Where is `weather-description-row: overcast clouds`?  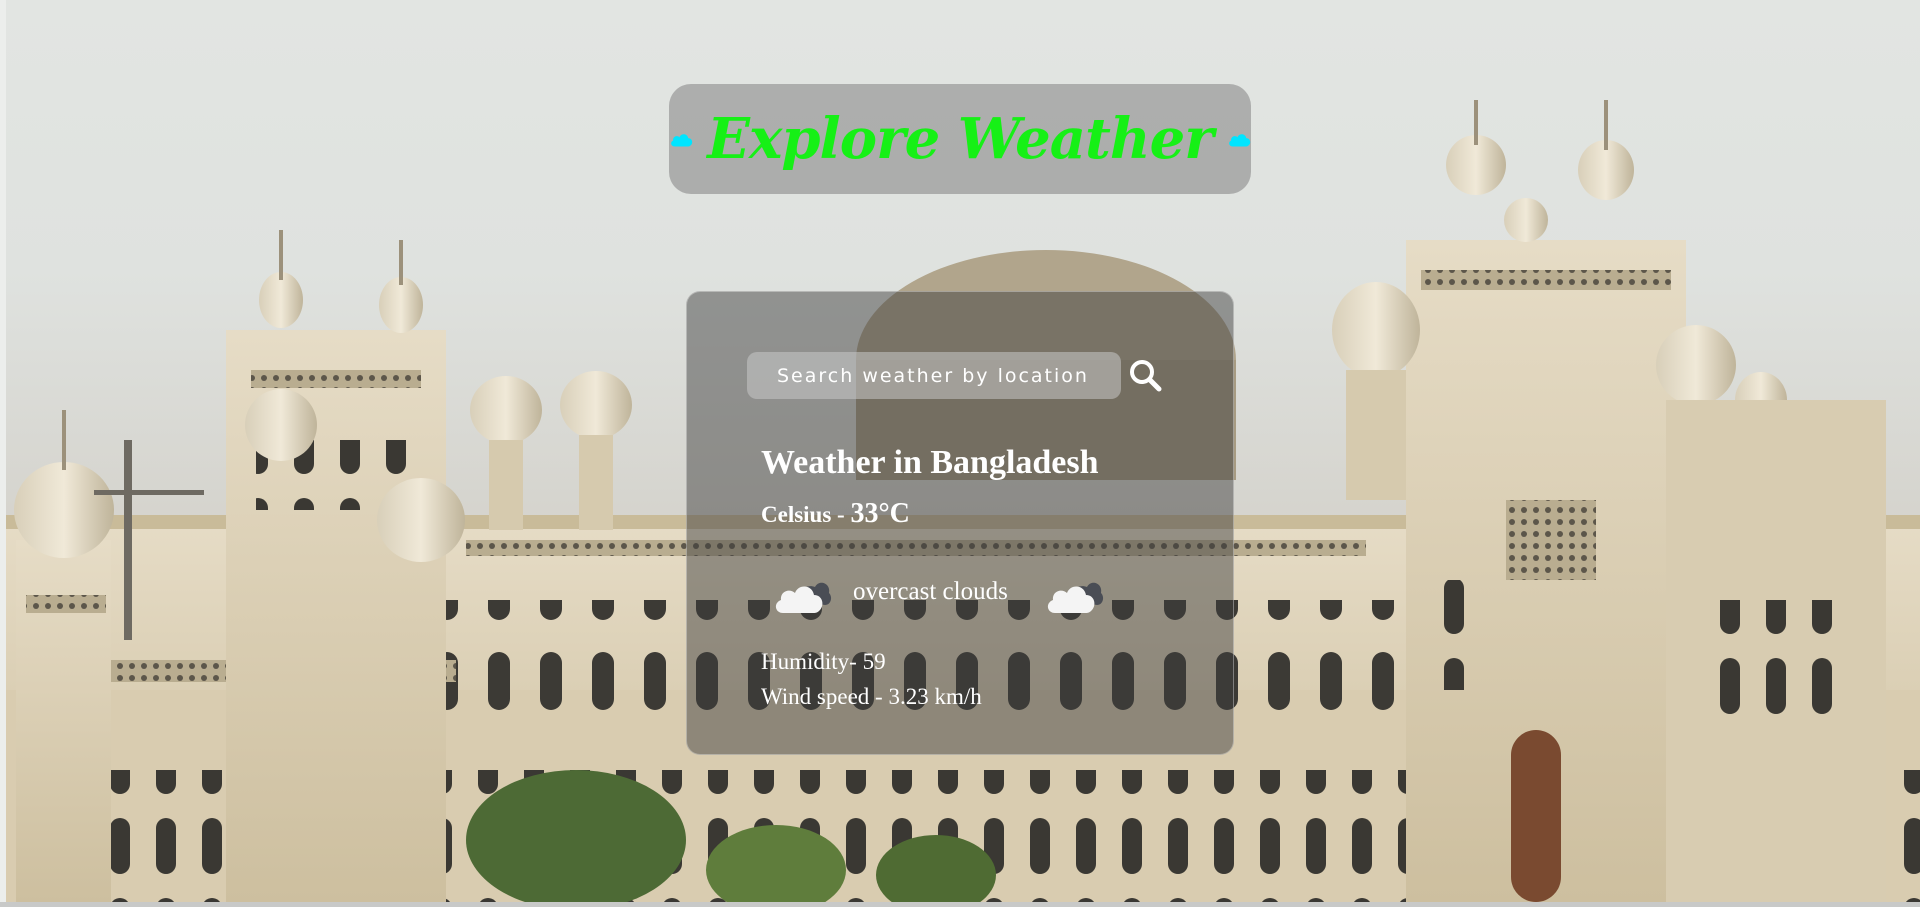
weather-description-row: overcast clouds is located at coordinates (953, 595).